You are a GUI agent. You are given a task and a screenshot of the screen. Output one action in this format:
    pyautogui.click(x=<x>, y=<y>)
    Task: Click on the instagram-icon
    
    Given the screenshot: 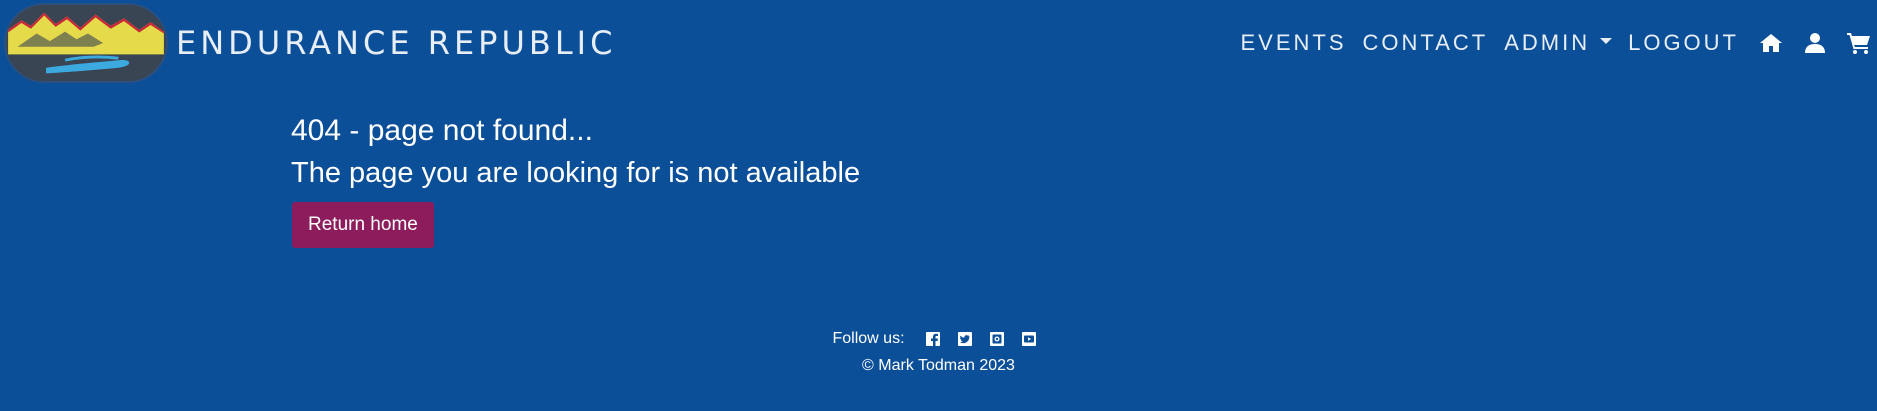 What is the action you would take?
    pyautogui.click(x=997, y=339)
    